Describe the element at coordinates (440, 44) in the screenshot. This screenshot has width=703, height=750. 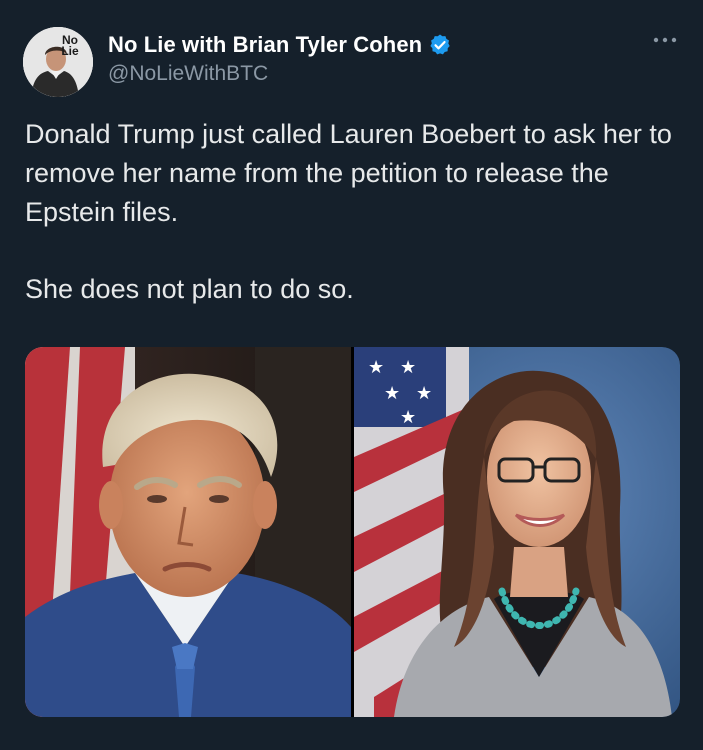
I see `verified-badge-icon` at that location.